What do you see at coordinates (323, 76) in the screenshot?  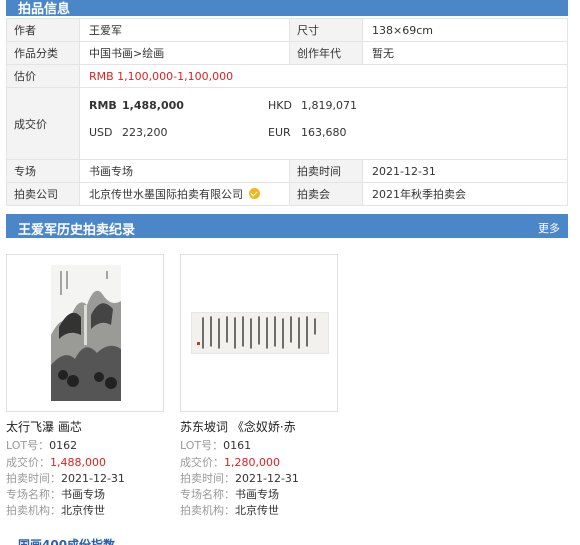 I see `estimate-value: RMB 1,100,000-1,100,000` at bounding box center [323, 76].